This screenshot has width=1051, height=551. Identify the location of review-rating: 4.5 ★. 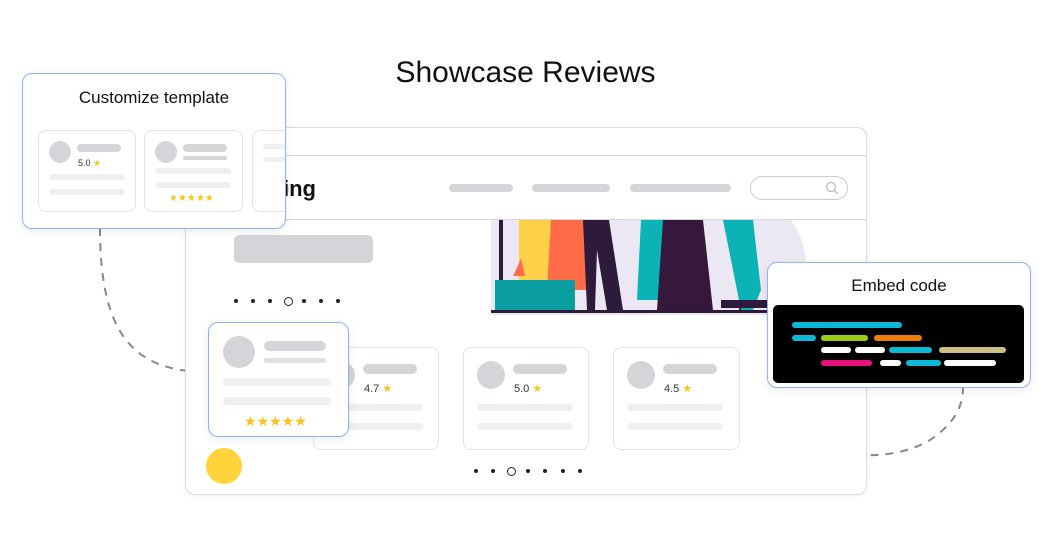
(678, 389).